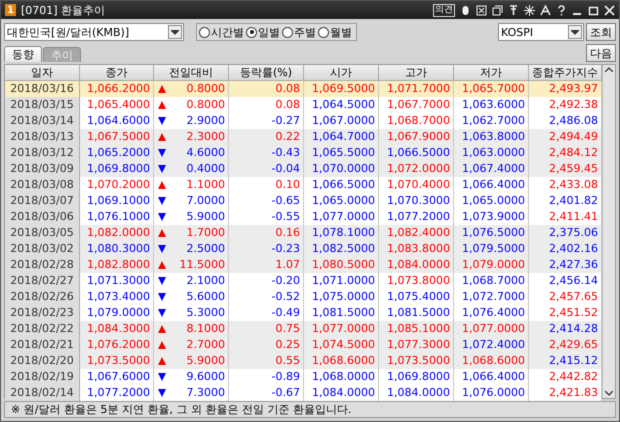 The image size is (620, 422). Describe the element at coordinates (191, 73) in the screenshot. I see `column-header: 전일대비` at that location.